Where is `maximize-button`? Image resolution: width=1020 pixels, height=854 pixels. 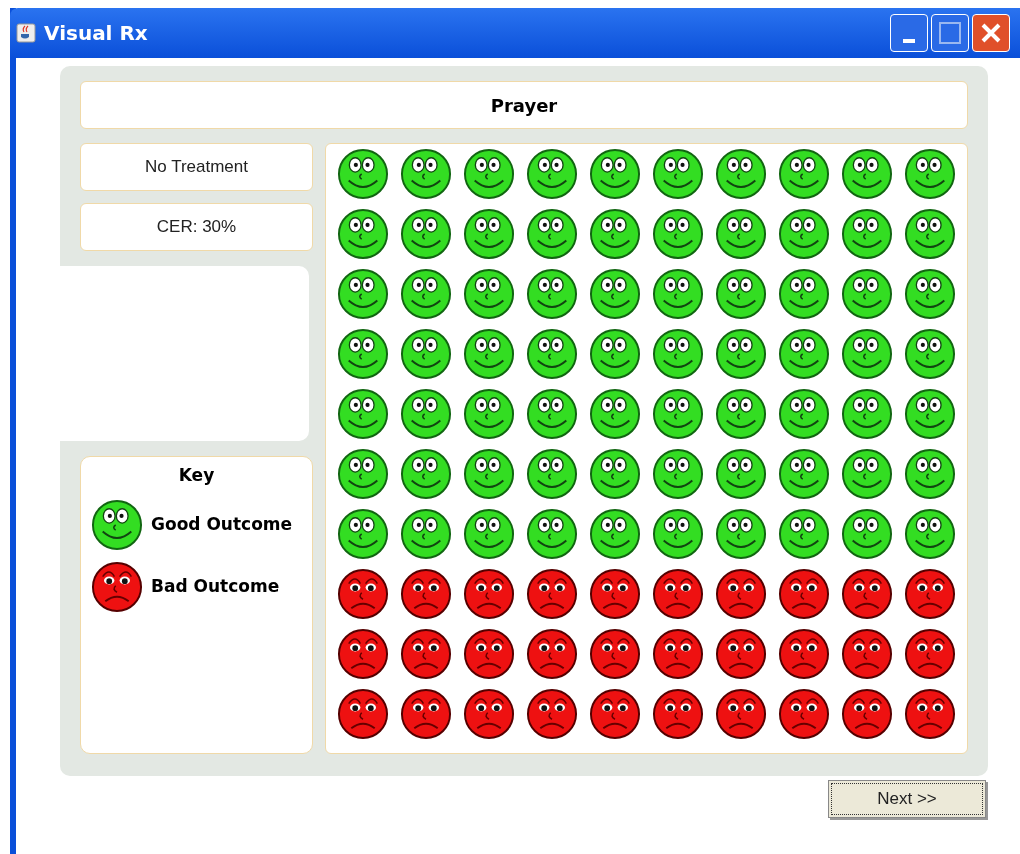 maximize-button is located at coordinates (950, 33).